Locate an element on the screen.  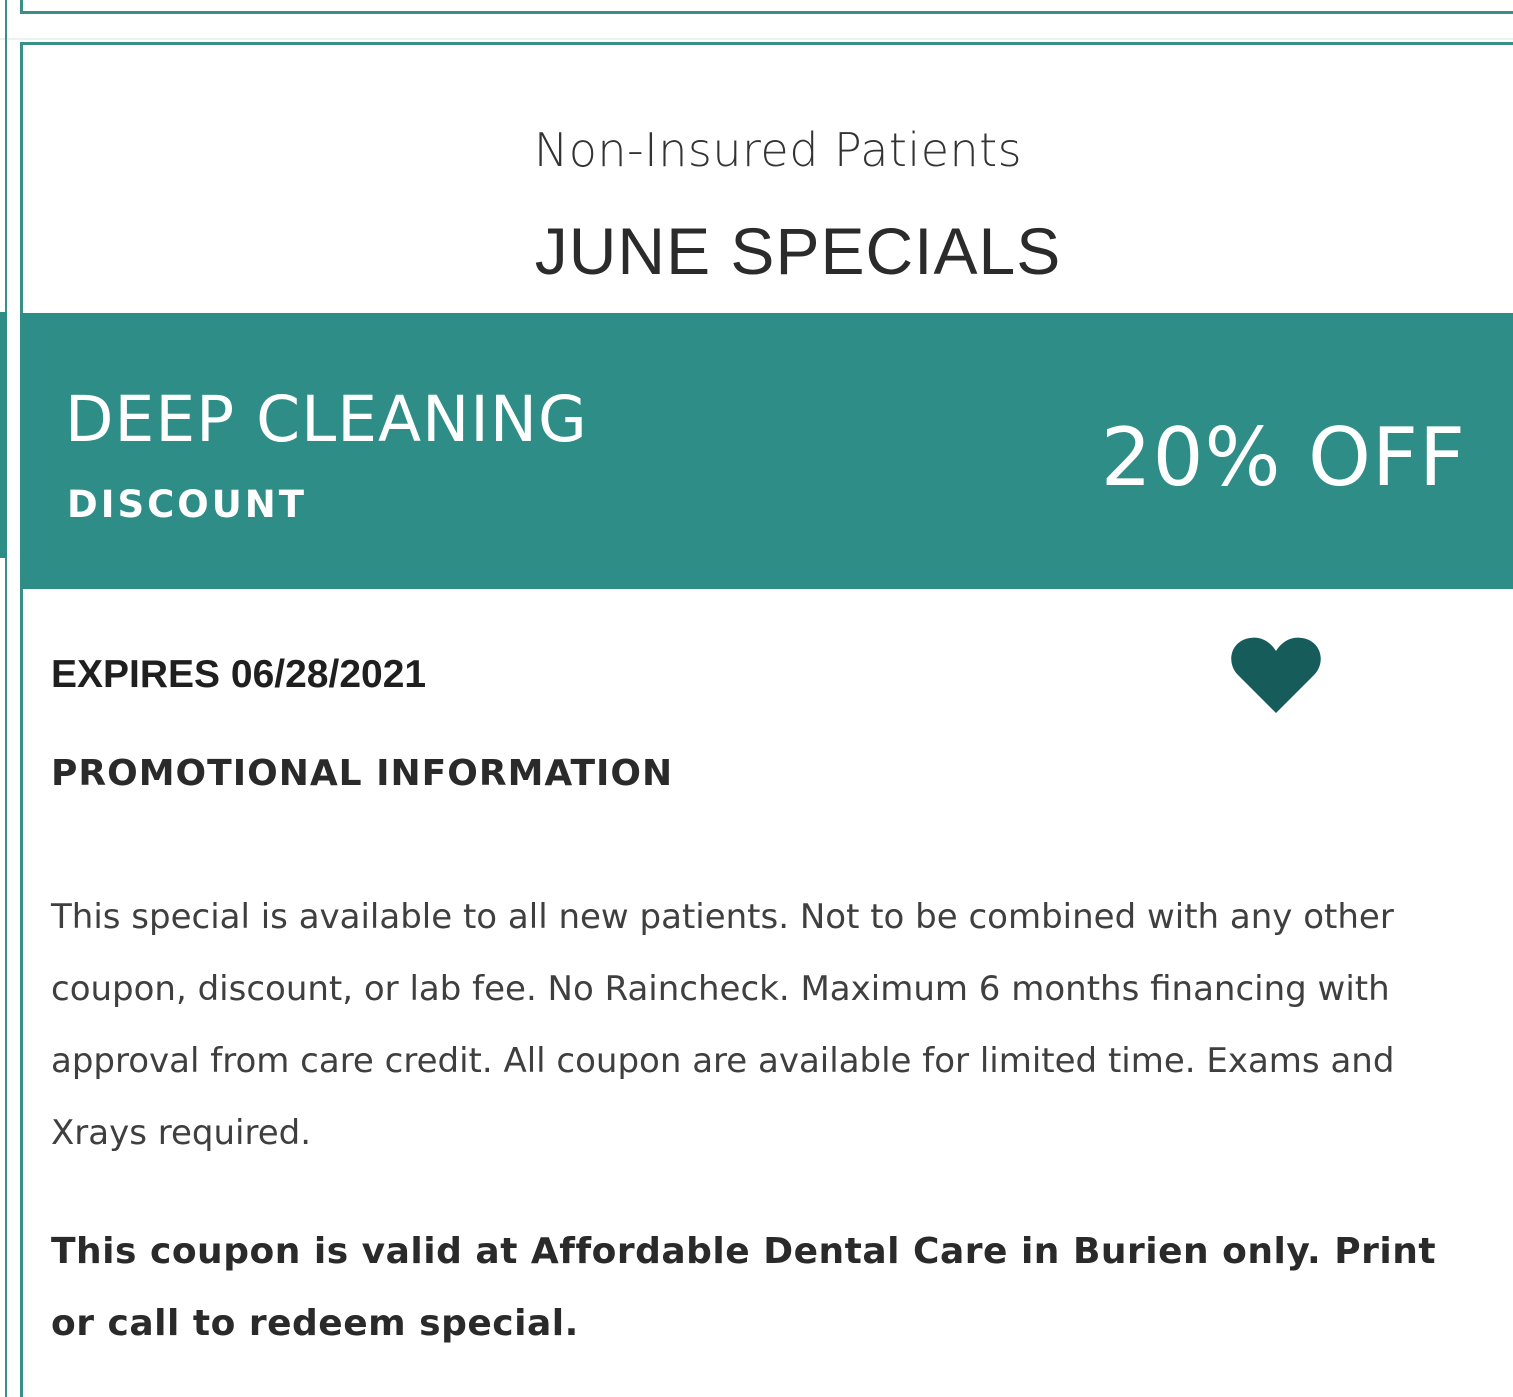
coupon-subtitle: Non-Insured Patients is located at coordinates (778, 150).